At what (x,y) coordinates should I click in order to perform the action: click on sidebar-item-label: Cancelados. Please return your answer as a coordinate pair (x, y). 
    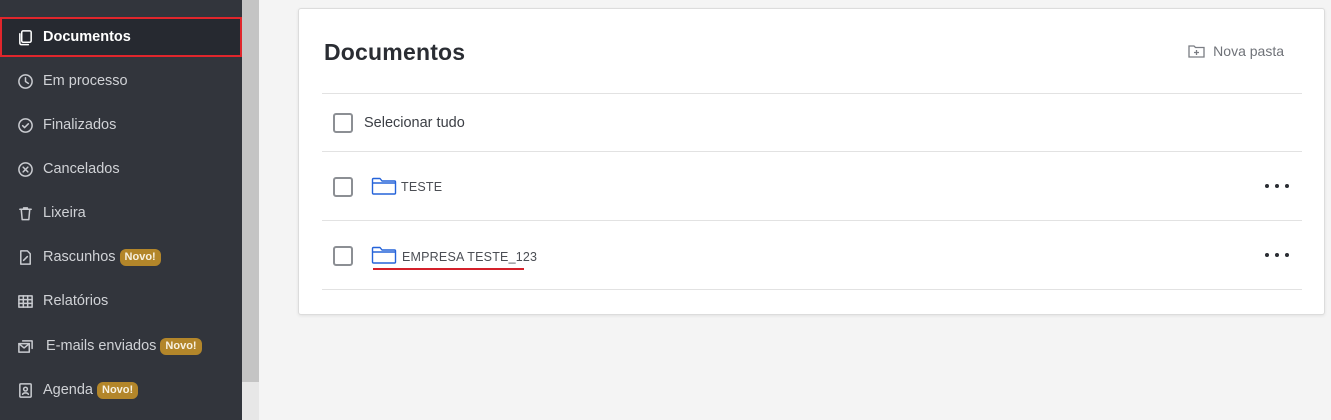
    Looking at the image, I should click on (81, 169).